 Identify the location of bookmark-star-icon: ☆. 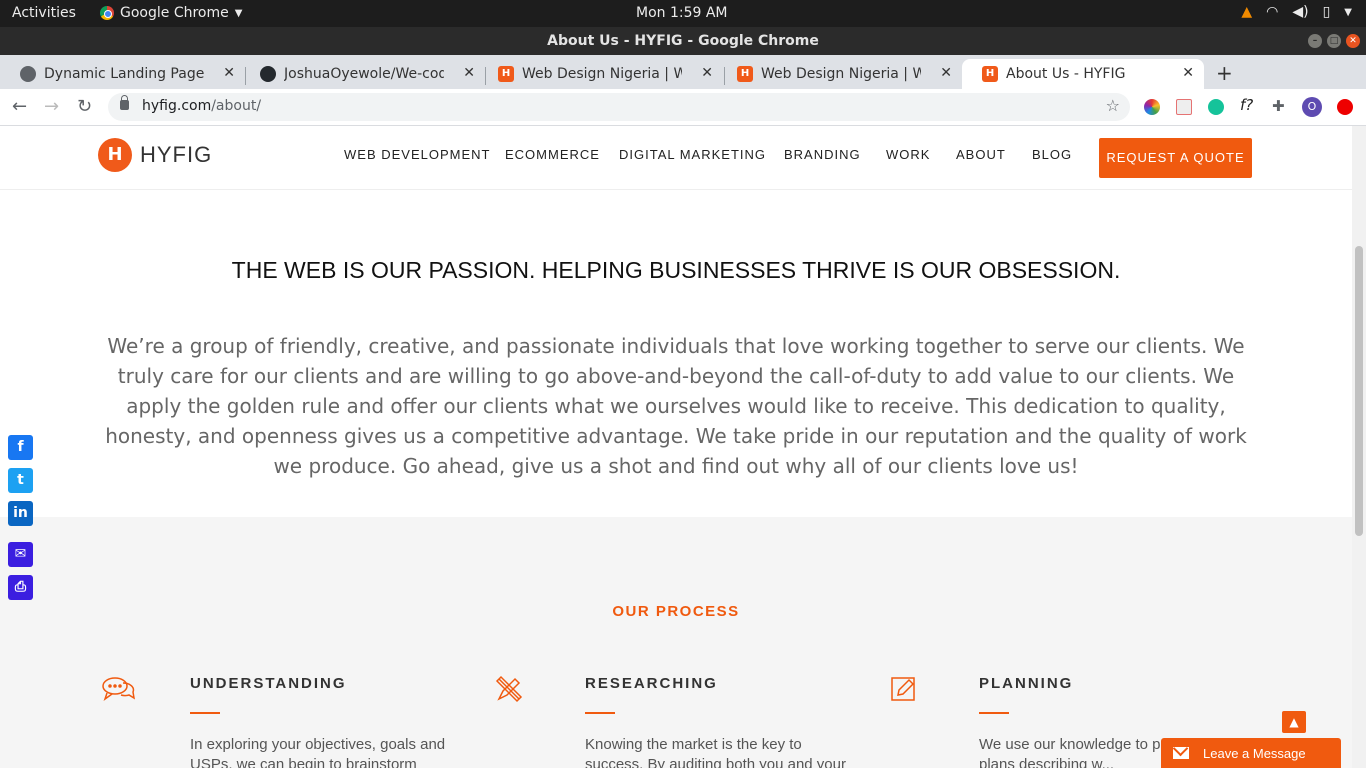
(1113, 105).